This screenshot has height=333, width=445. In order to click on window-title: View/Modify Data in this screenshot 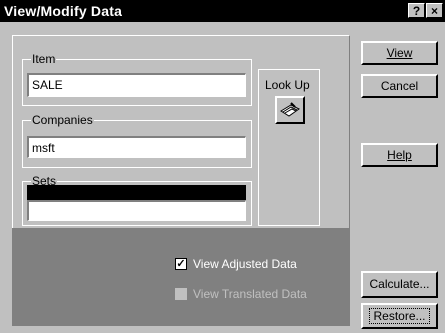, I will do `click(63, 11)`.